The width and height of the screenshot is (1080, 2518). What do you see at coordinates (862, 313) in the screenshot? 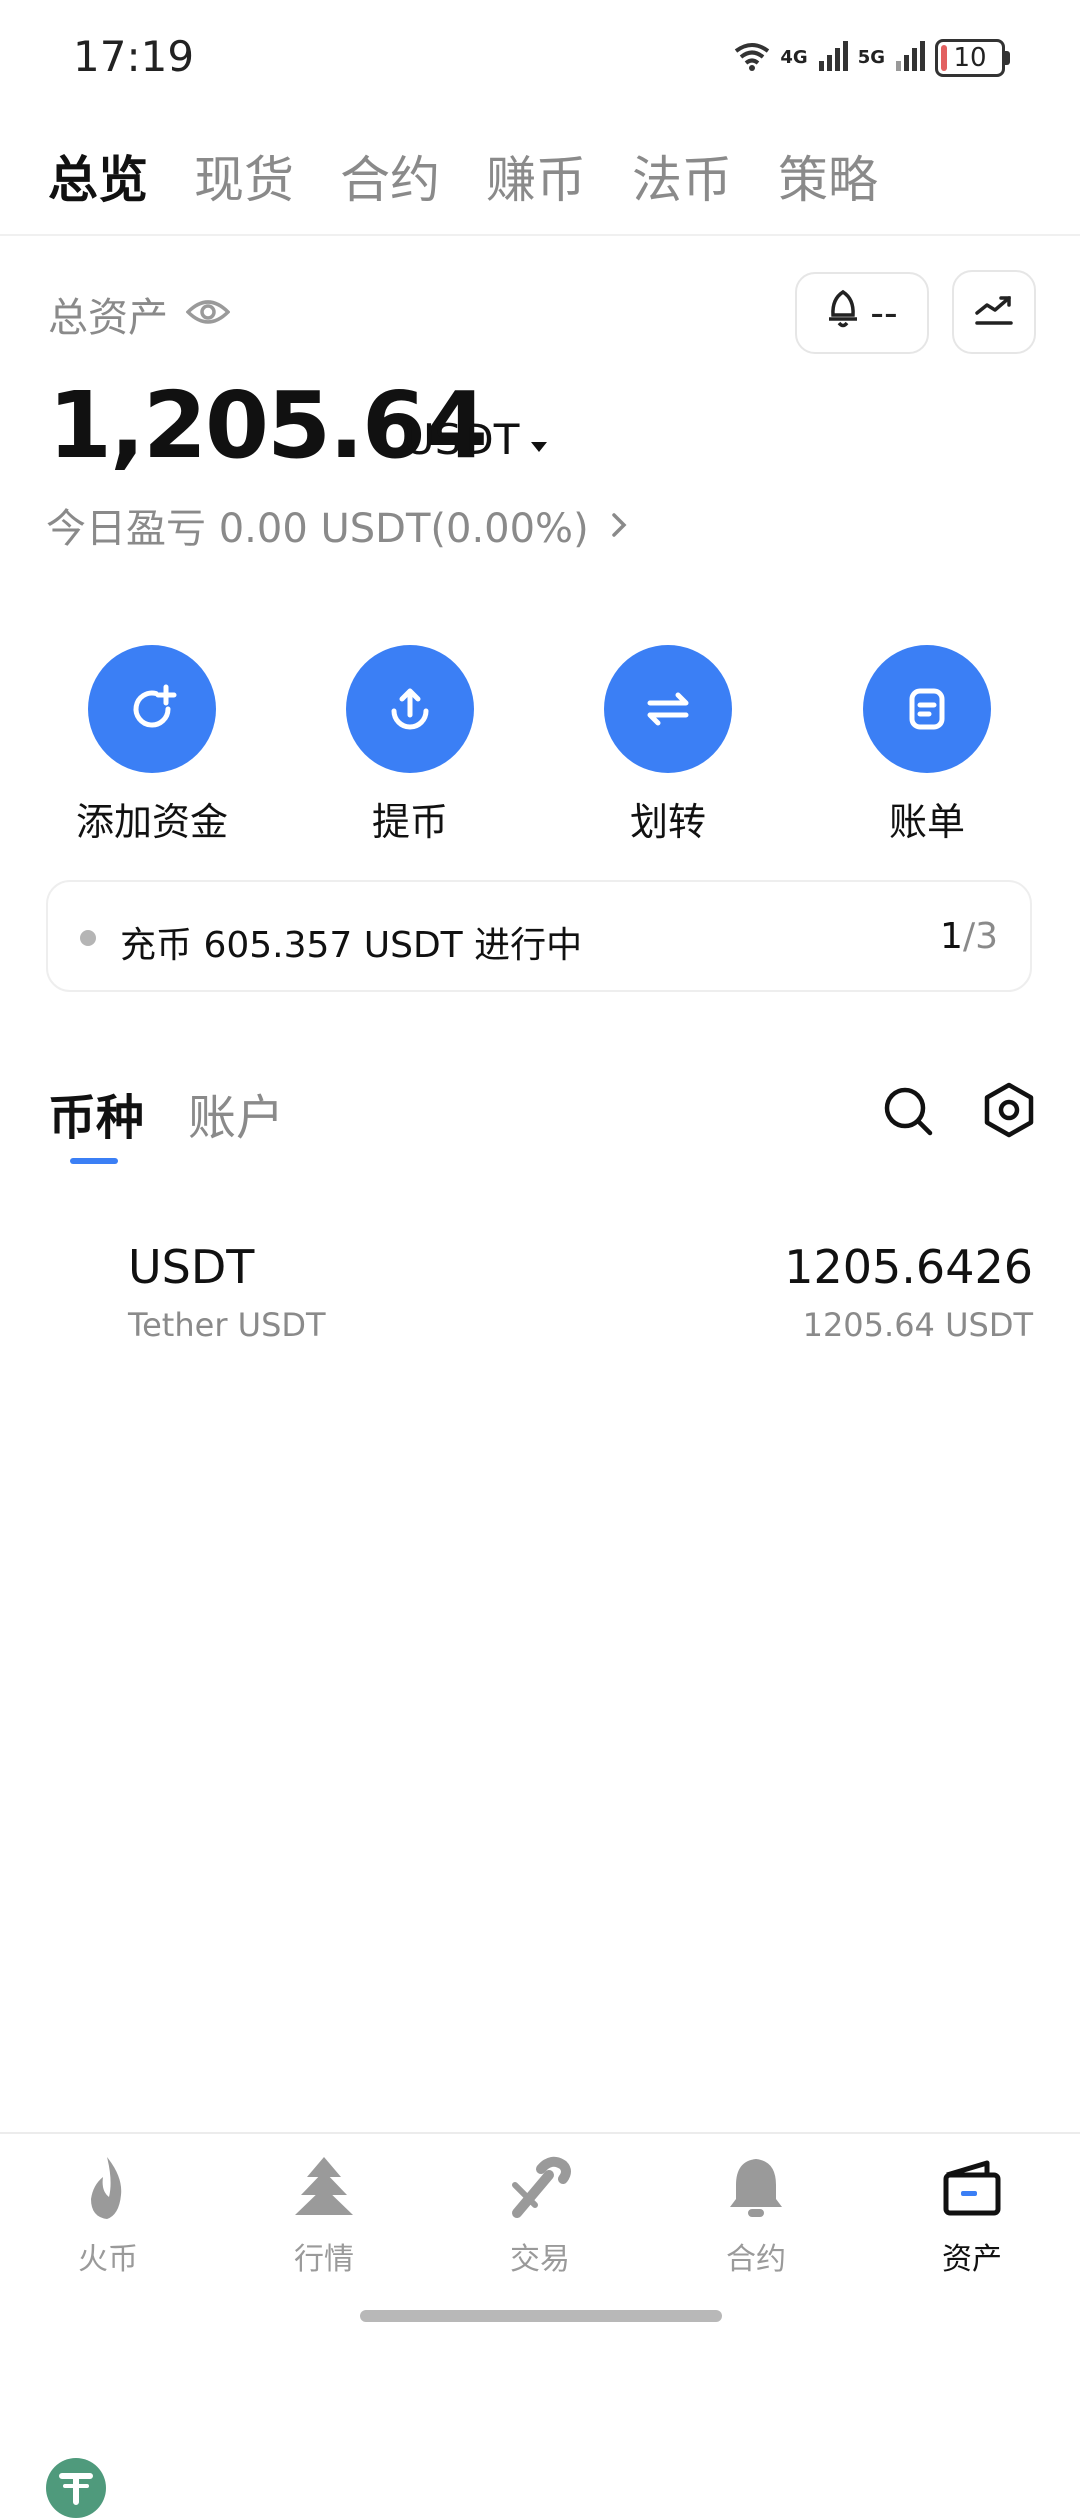
I see `price-alert-button: --` at bounding box center [862, 313].